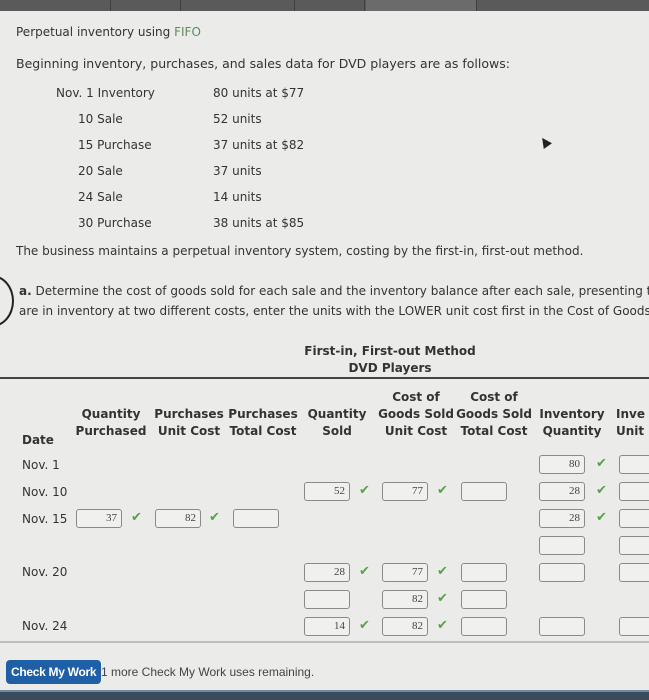 Image resolution: width=649 pixels, height=700 pixels. I want to click on question-label: a., so click(25, 291).